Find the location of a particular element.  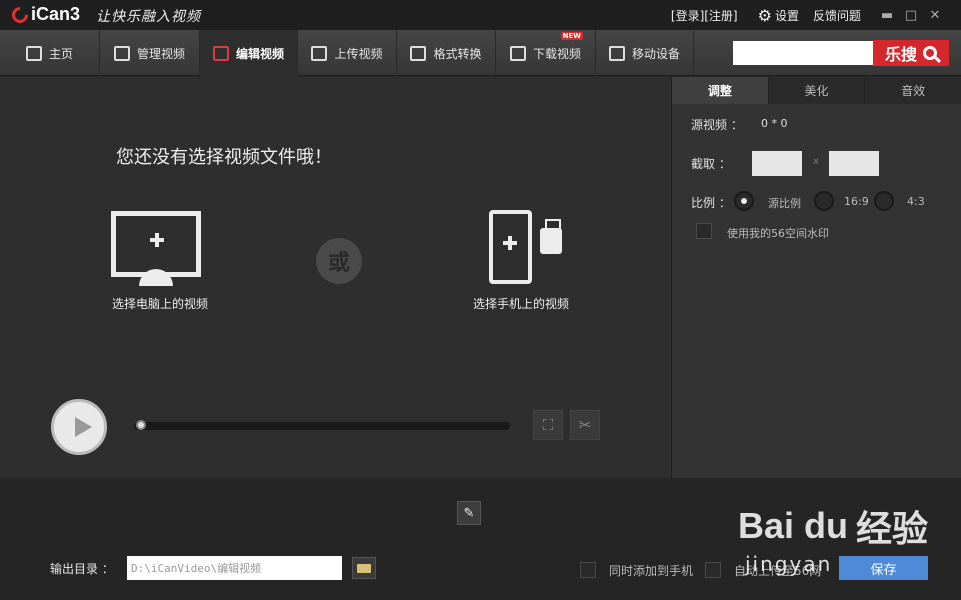

upload-icon is located at coordinates (319, 53).